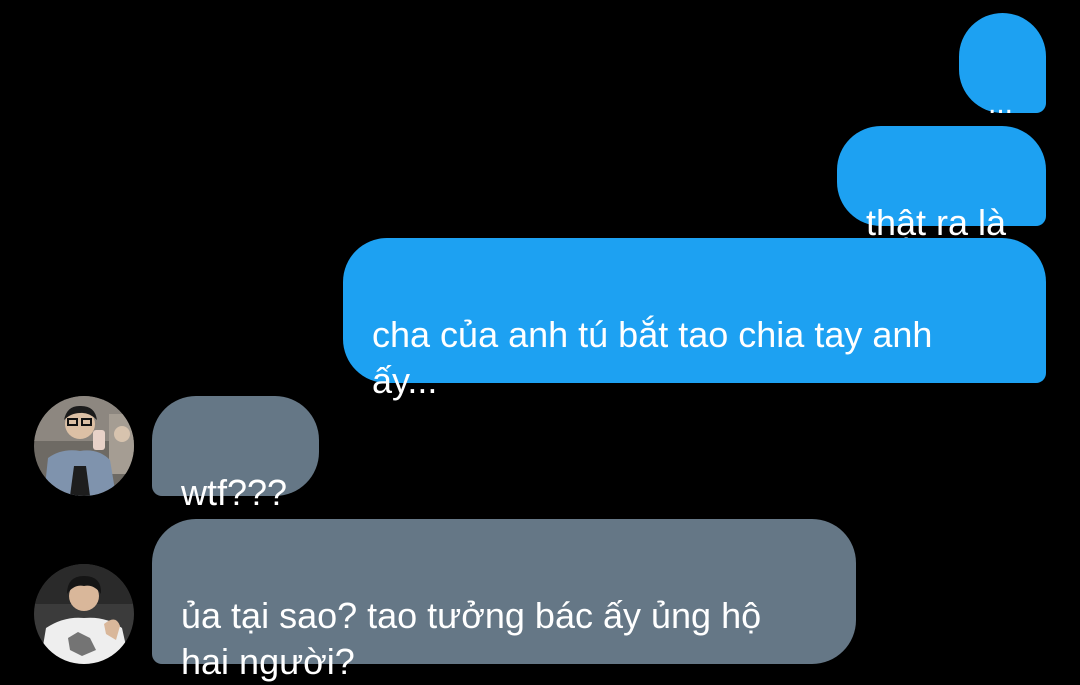  Describe the element at coordinates (84, 614) in the screenshot. I see `person-in-white-shirt-avatar` at that location.